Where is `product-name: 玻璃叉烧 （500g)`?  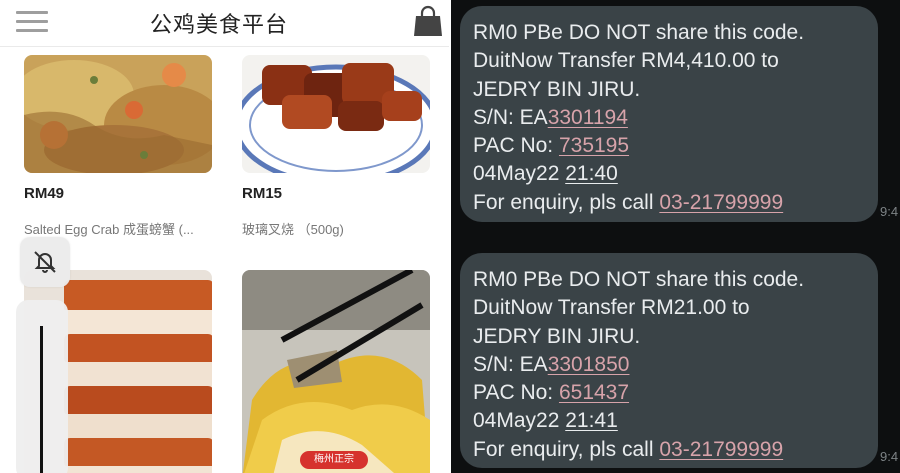
product-name: 玻璃叉烧 （500g) is located at coordinates (293, 228).